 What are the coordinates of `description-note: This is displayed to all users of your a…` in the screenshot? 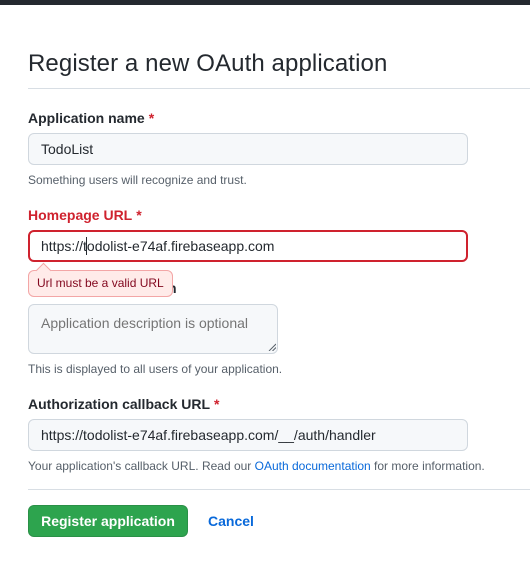 It's located at (155, 369).